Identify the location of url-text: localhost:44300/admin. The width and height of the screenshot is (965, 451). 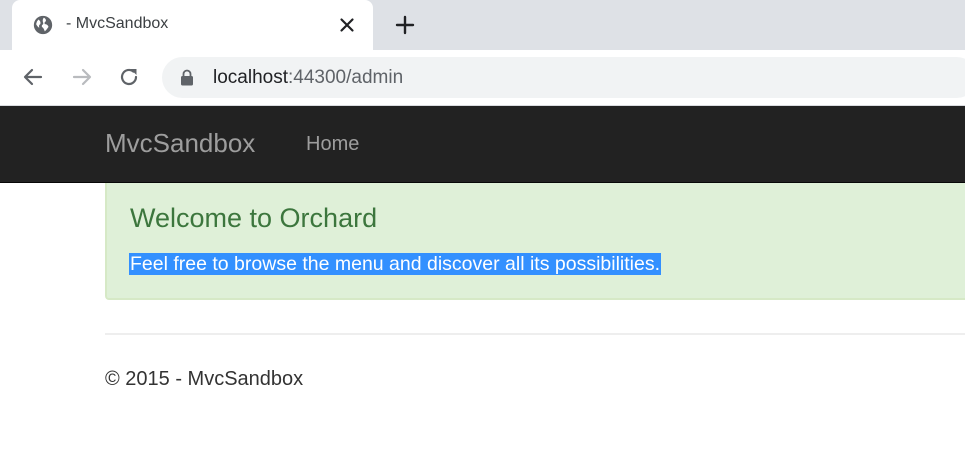
(308, 78).